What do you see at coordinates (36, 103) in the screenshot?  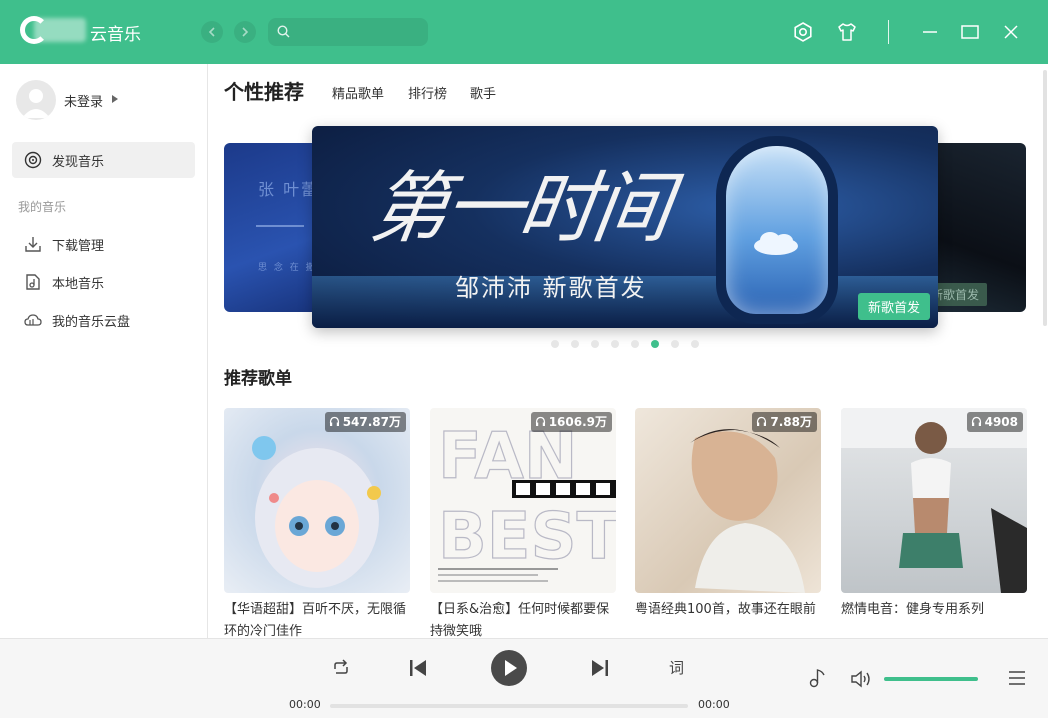 I see `user-icon` at bounding box center [36, 103].